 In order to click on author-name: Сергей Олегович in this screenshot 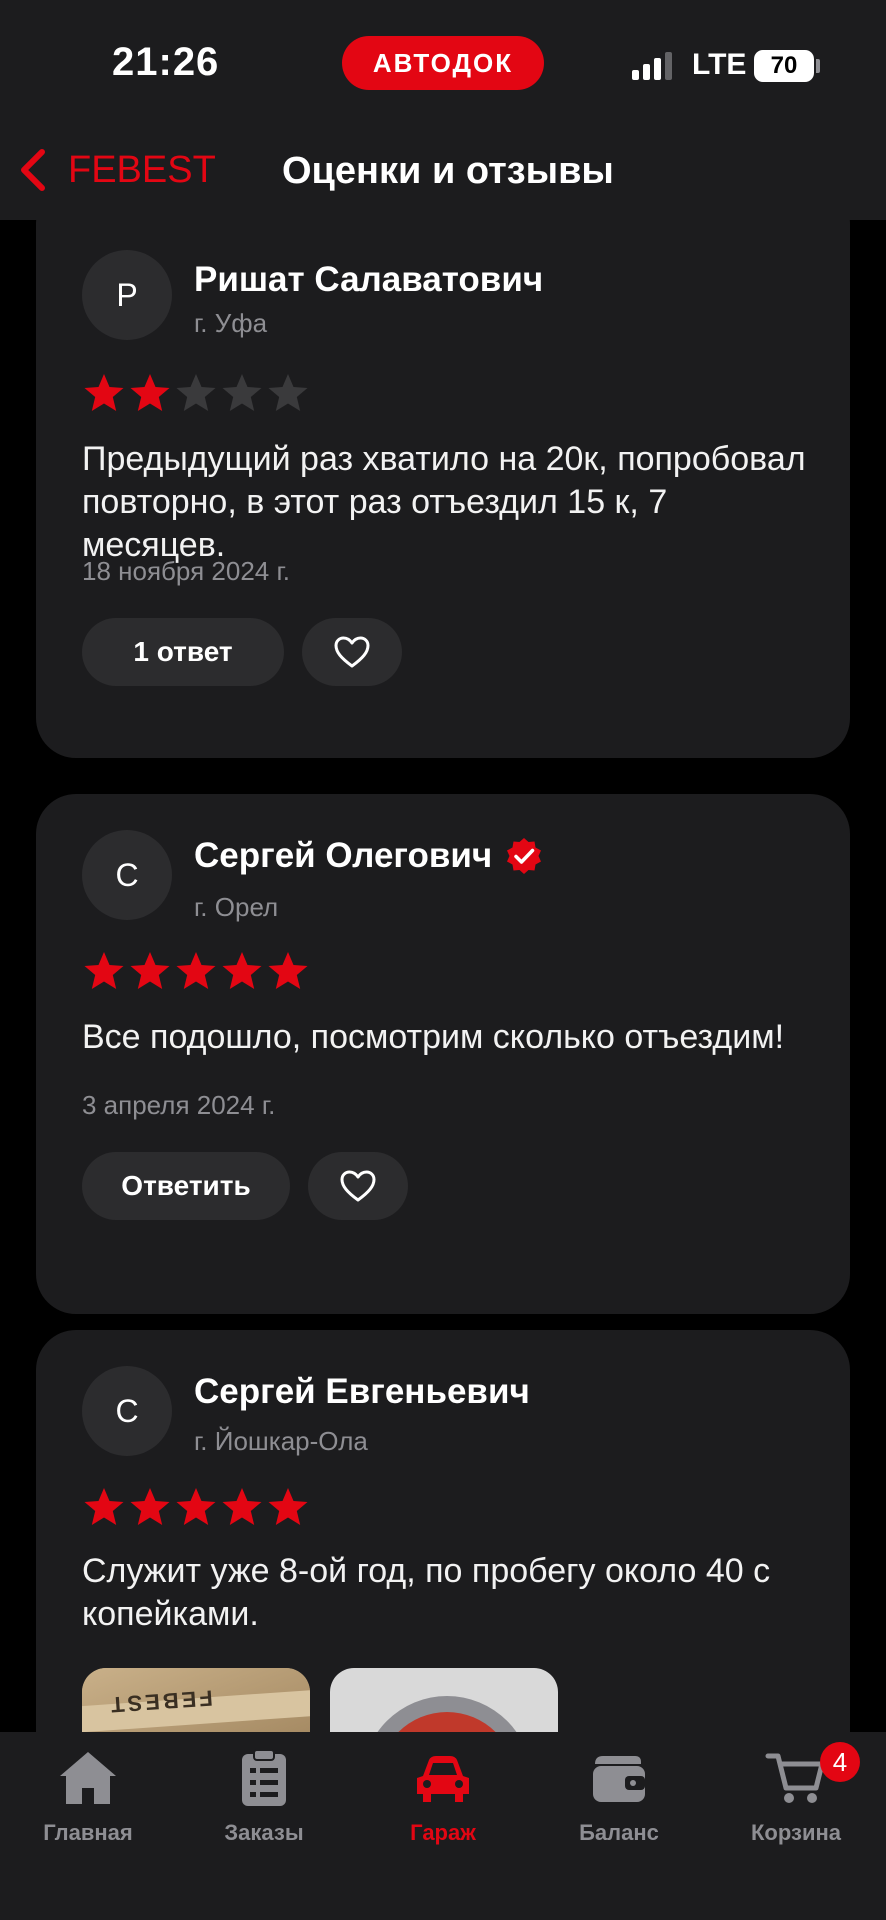, I will do `click(343, 855)`.